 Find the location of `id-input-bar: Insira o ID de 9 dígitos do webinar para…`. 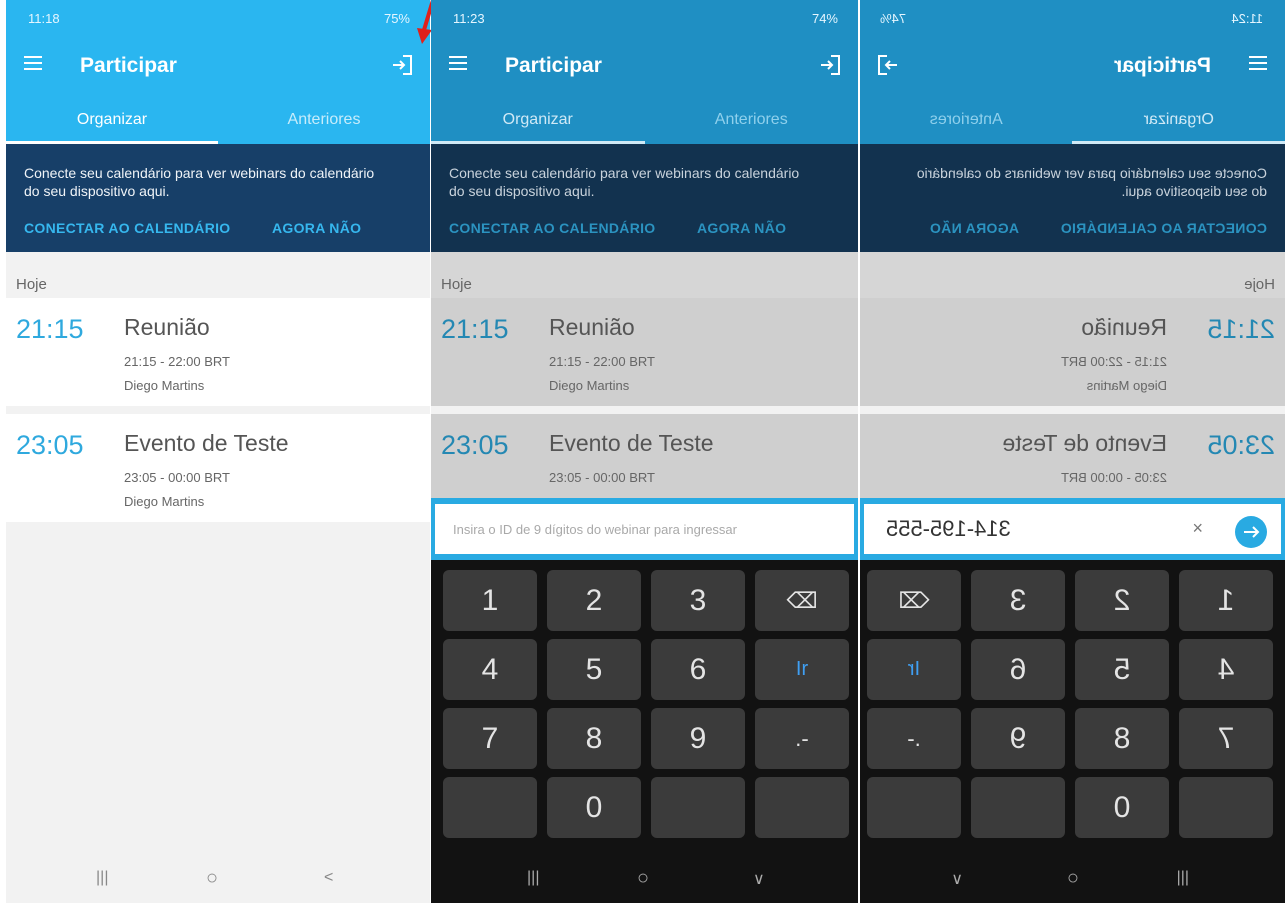

id-input-bar: Insira o ID de 9 dígitos do webinar para… is located at coordinates (644, 529).